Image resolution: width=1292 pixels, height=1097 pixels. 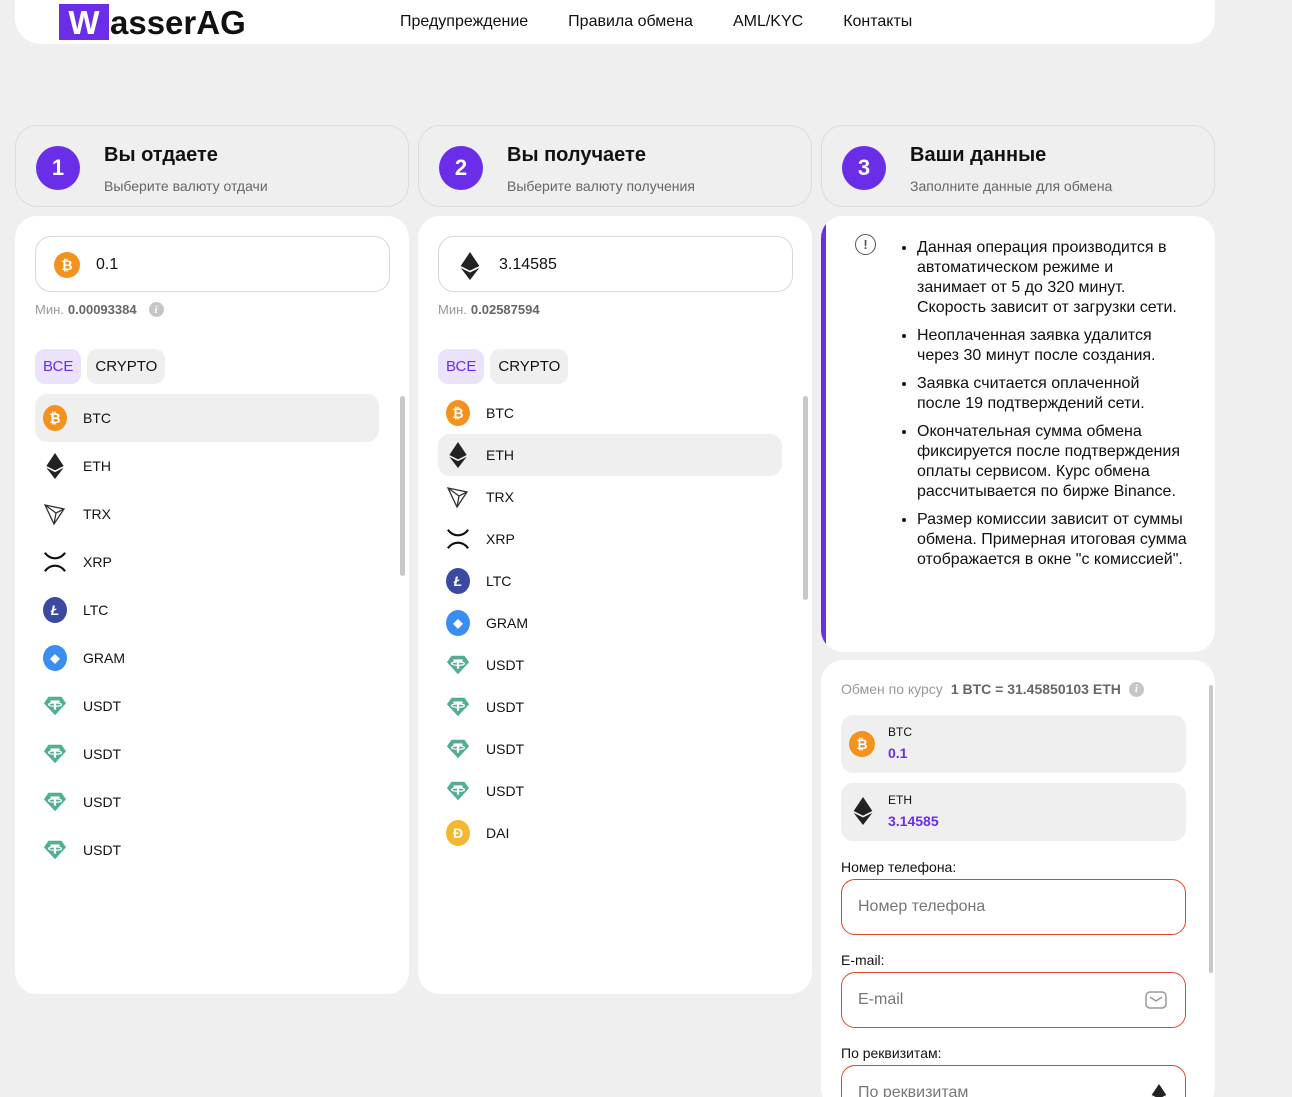 What do you see at coordinates (500, 539) in the screenshot?
I see `currency-label: XRP` at bounding box center [500, 539].